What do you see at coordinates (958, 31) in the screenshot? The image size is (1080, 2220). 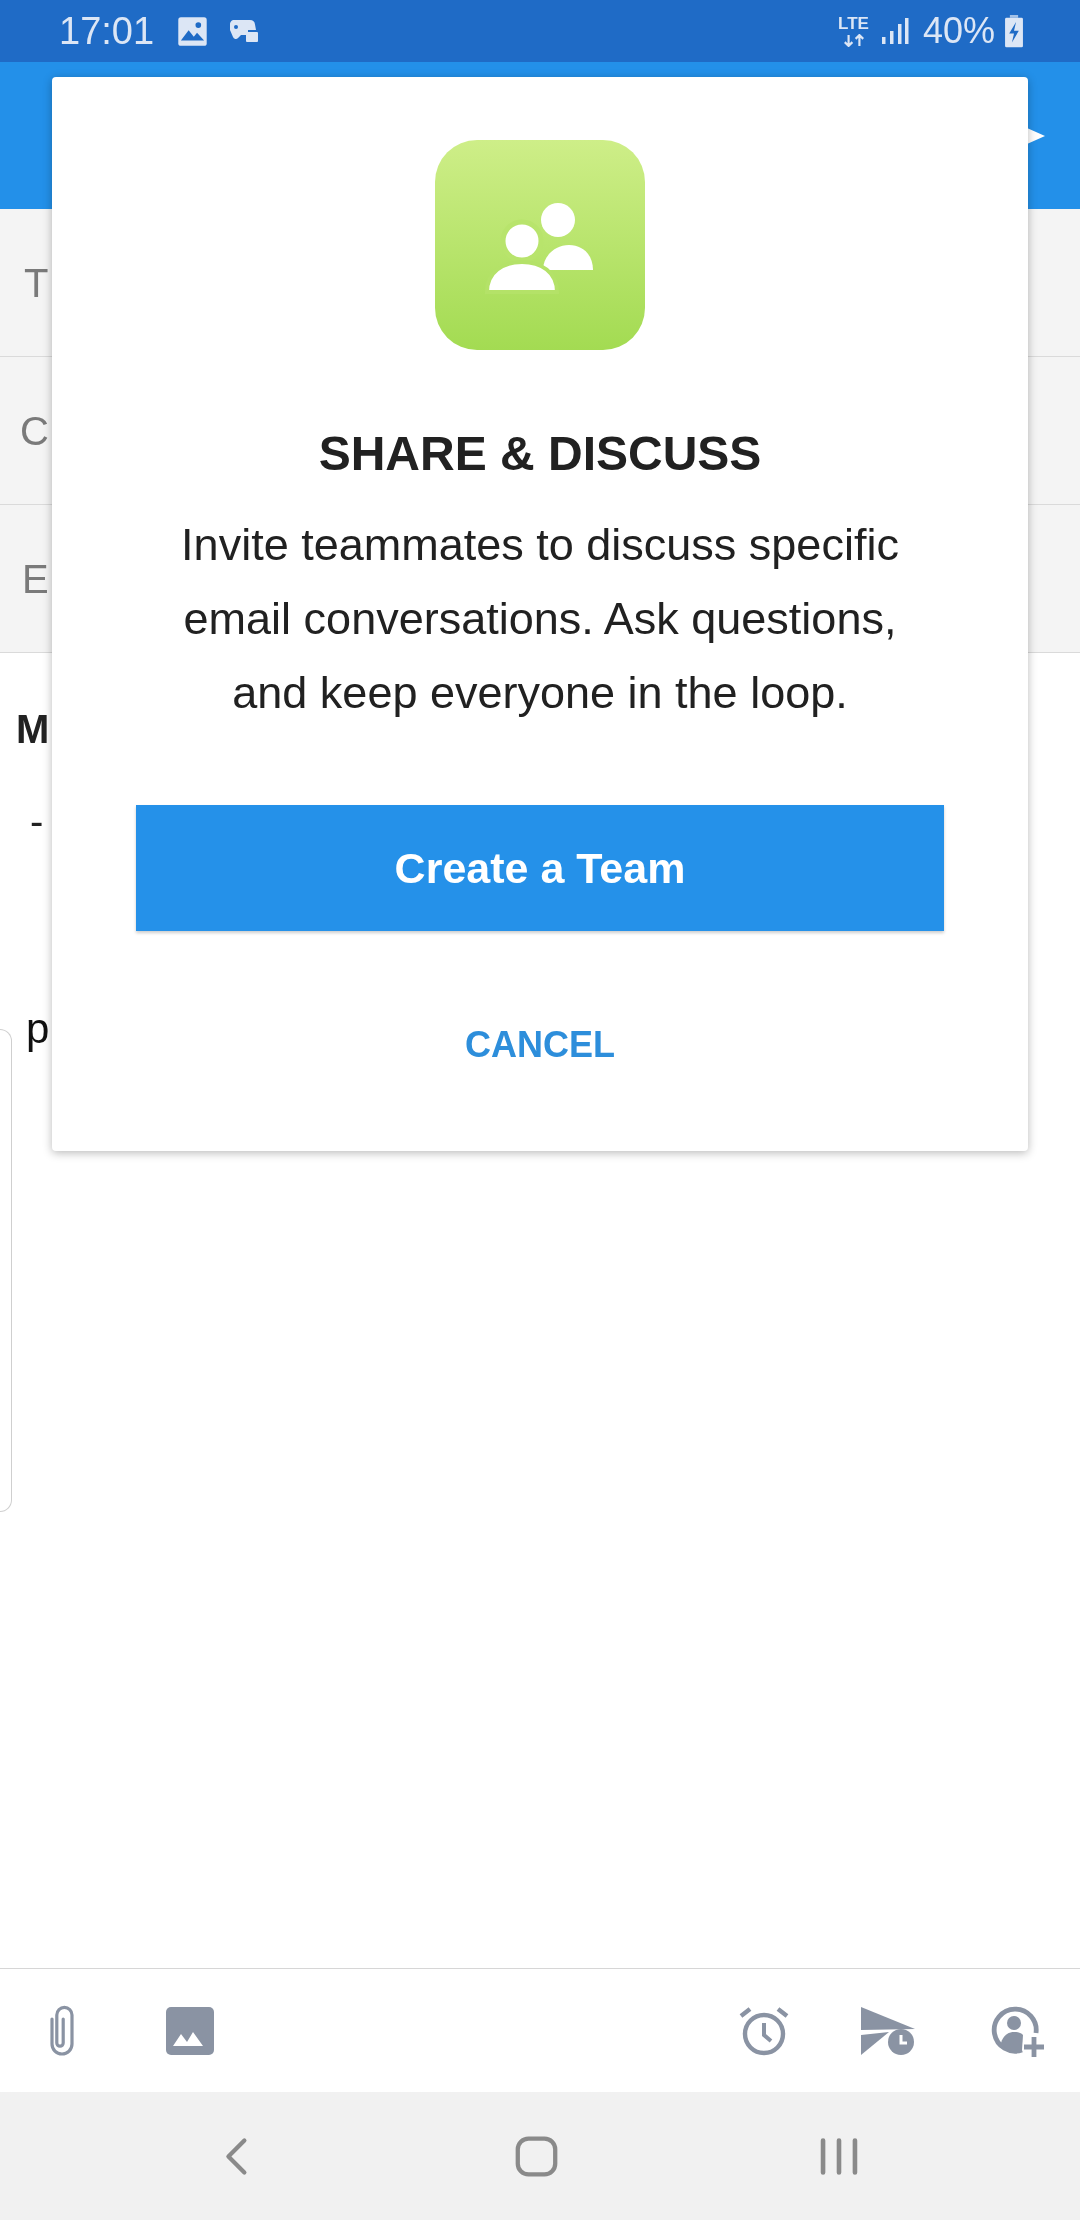 I see `battery-percent: 40%` at bounding box center [958, 31].